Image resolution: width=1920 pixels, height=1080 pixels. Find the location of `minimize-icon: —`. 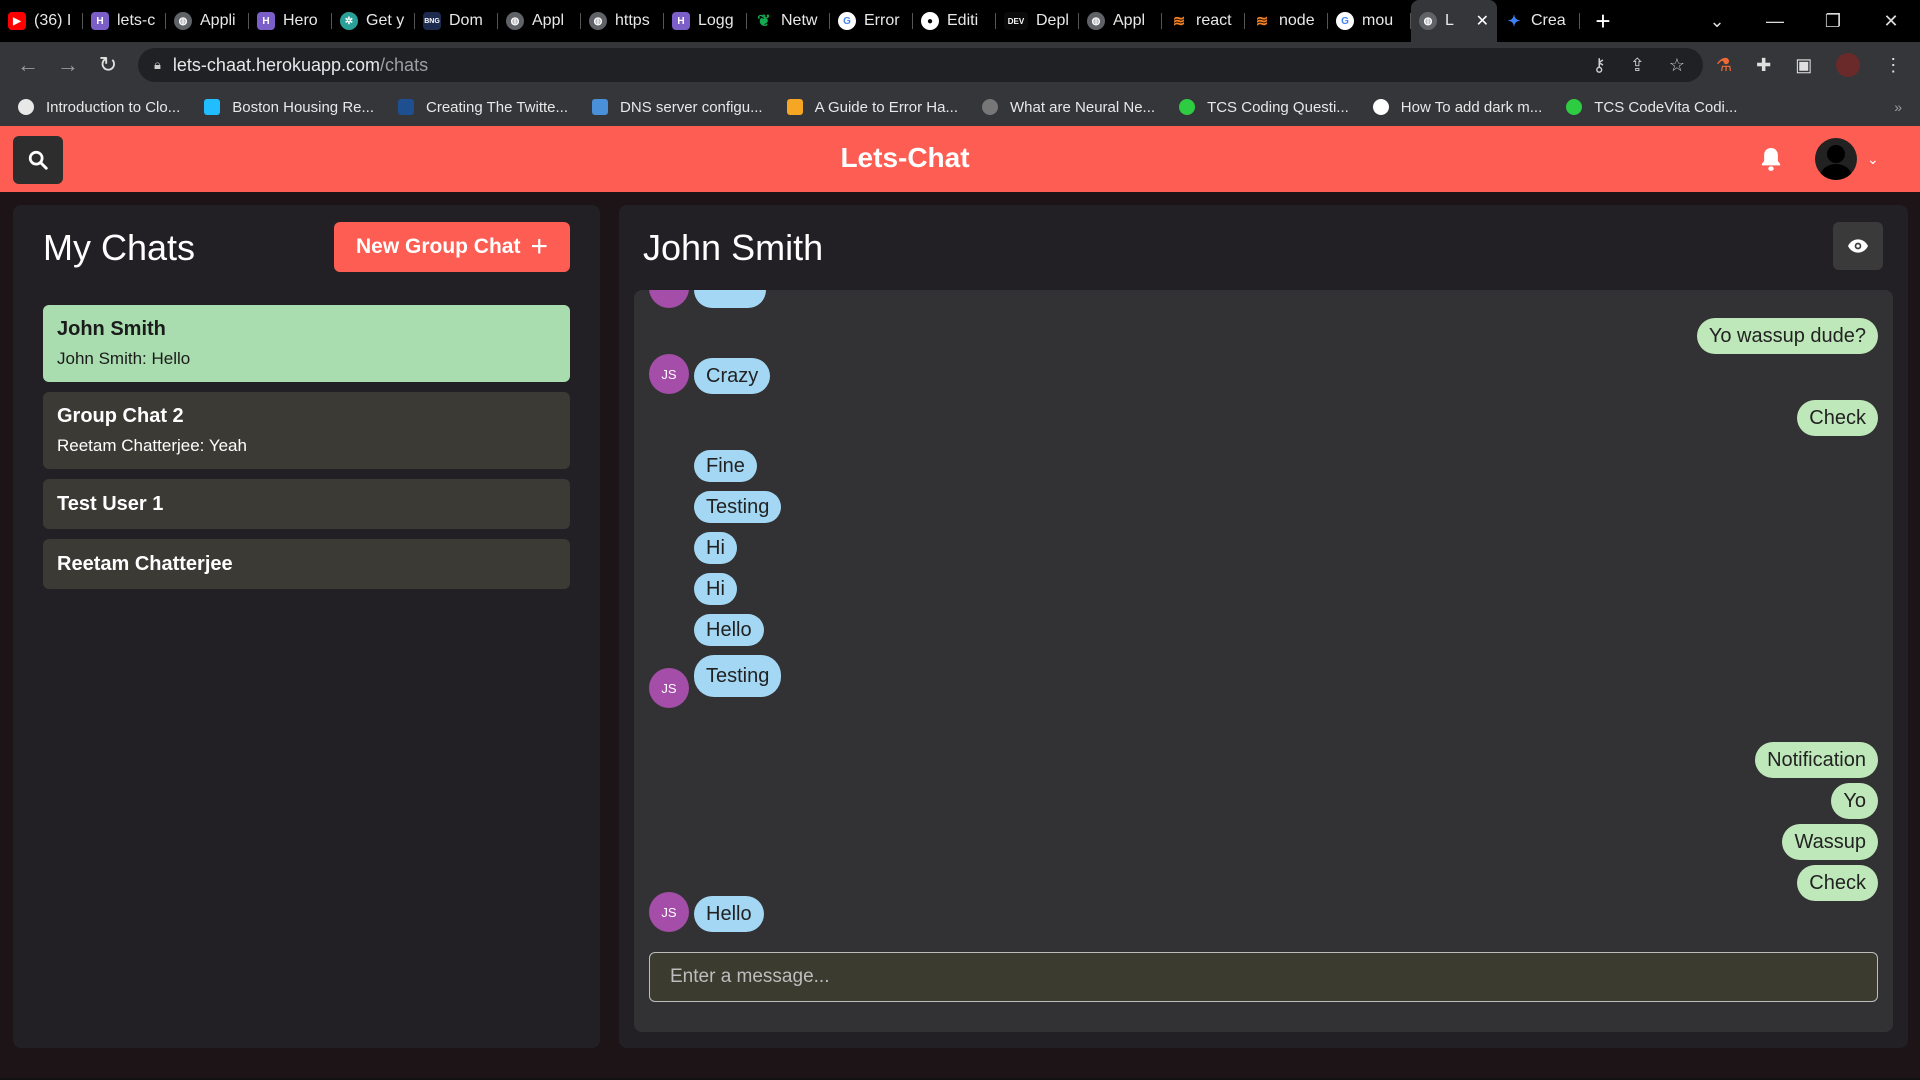

minimize-icon: — is located at coordinates (1775, 21).